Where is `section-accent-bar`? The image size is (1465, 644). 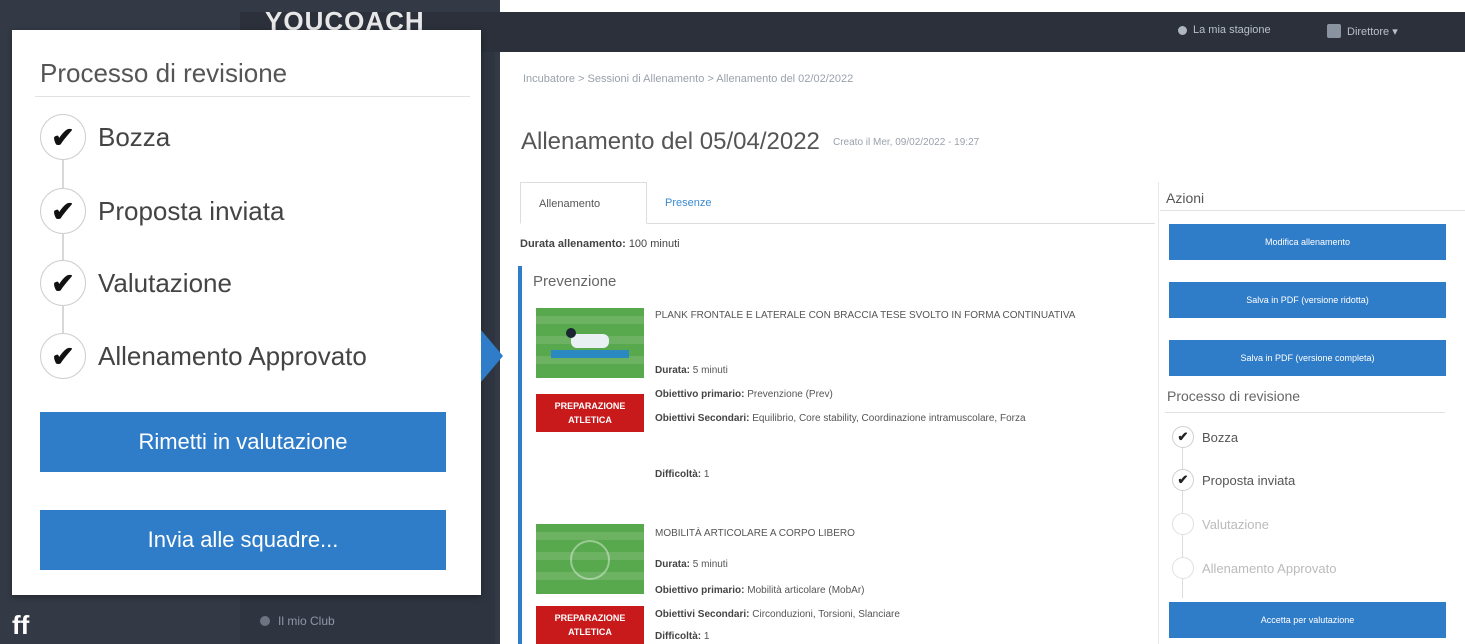
section-accent-bar is located at coordinates (520, 455).